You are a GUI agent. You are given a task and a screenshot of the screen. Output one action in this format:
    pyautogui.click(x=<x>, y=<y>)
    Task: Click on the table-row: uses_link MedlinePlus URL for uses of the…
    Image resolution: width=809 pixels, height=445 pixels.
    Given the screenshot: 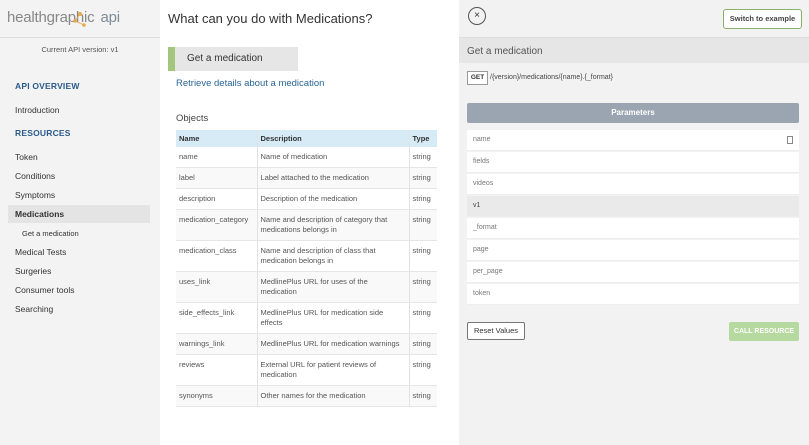 What is the action you would take?
    pyautogui.click(x=306, y=287)
    